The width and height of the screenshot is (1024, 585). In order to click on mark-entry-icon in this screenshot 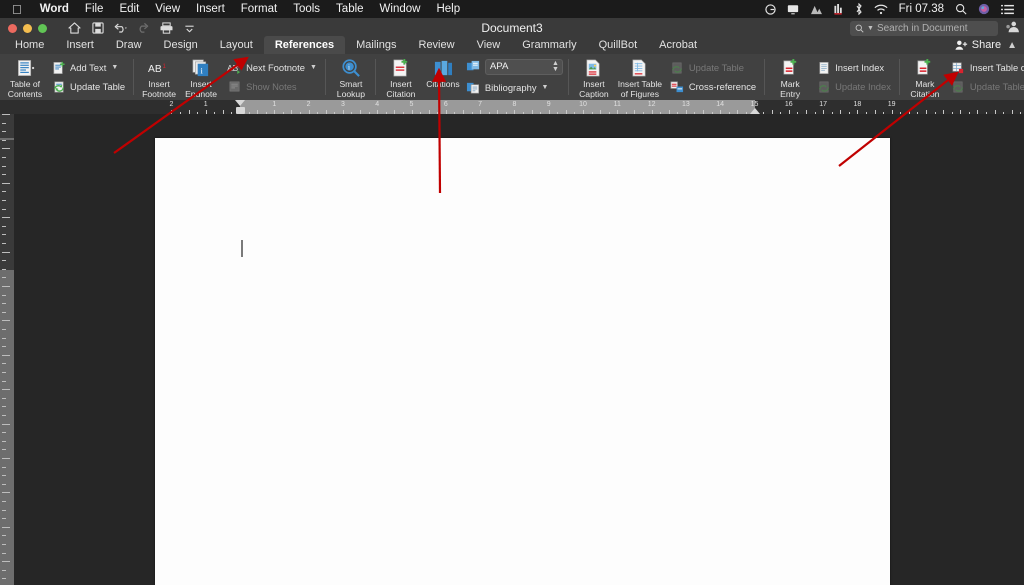, I will do `click(790, 68)`.